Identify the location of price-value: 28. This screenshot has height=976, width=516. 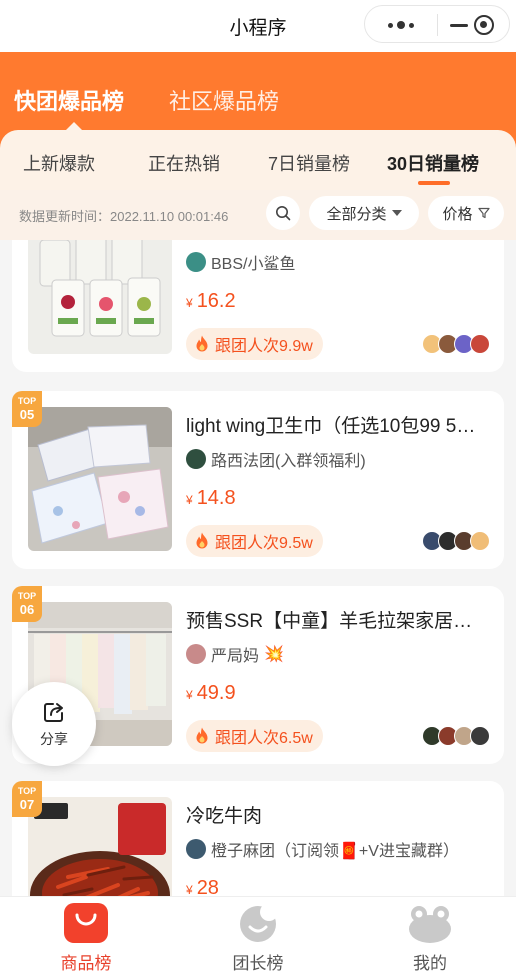
(207, 886).